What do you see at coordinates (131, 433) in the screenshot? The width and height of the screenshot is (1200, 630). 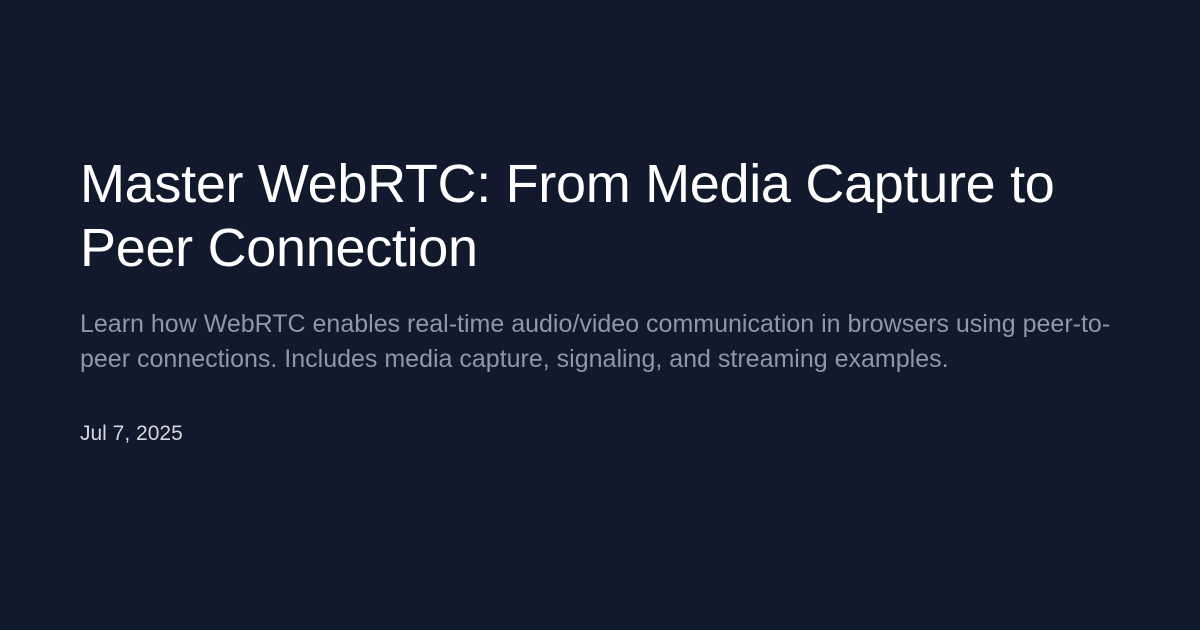 I see `post-date: Jul 7, 2025` at bounding box center [131, 433].